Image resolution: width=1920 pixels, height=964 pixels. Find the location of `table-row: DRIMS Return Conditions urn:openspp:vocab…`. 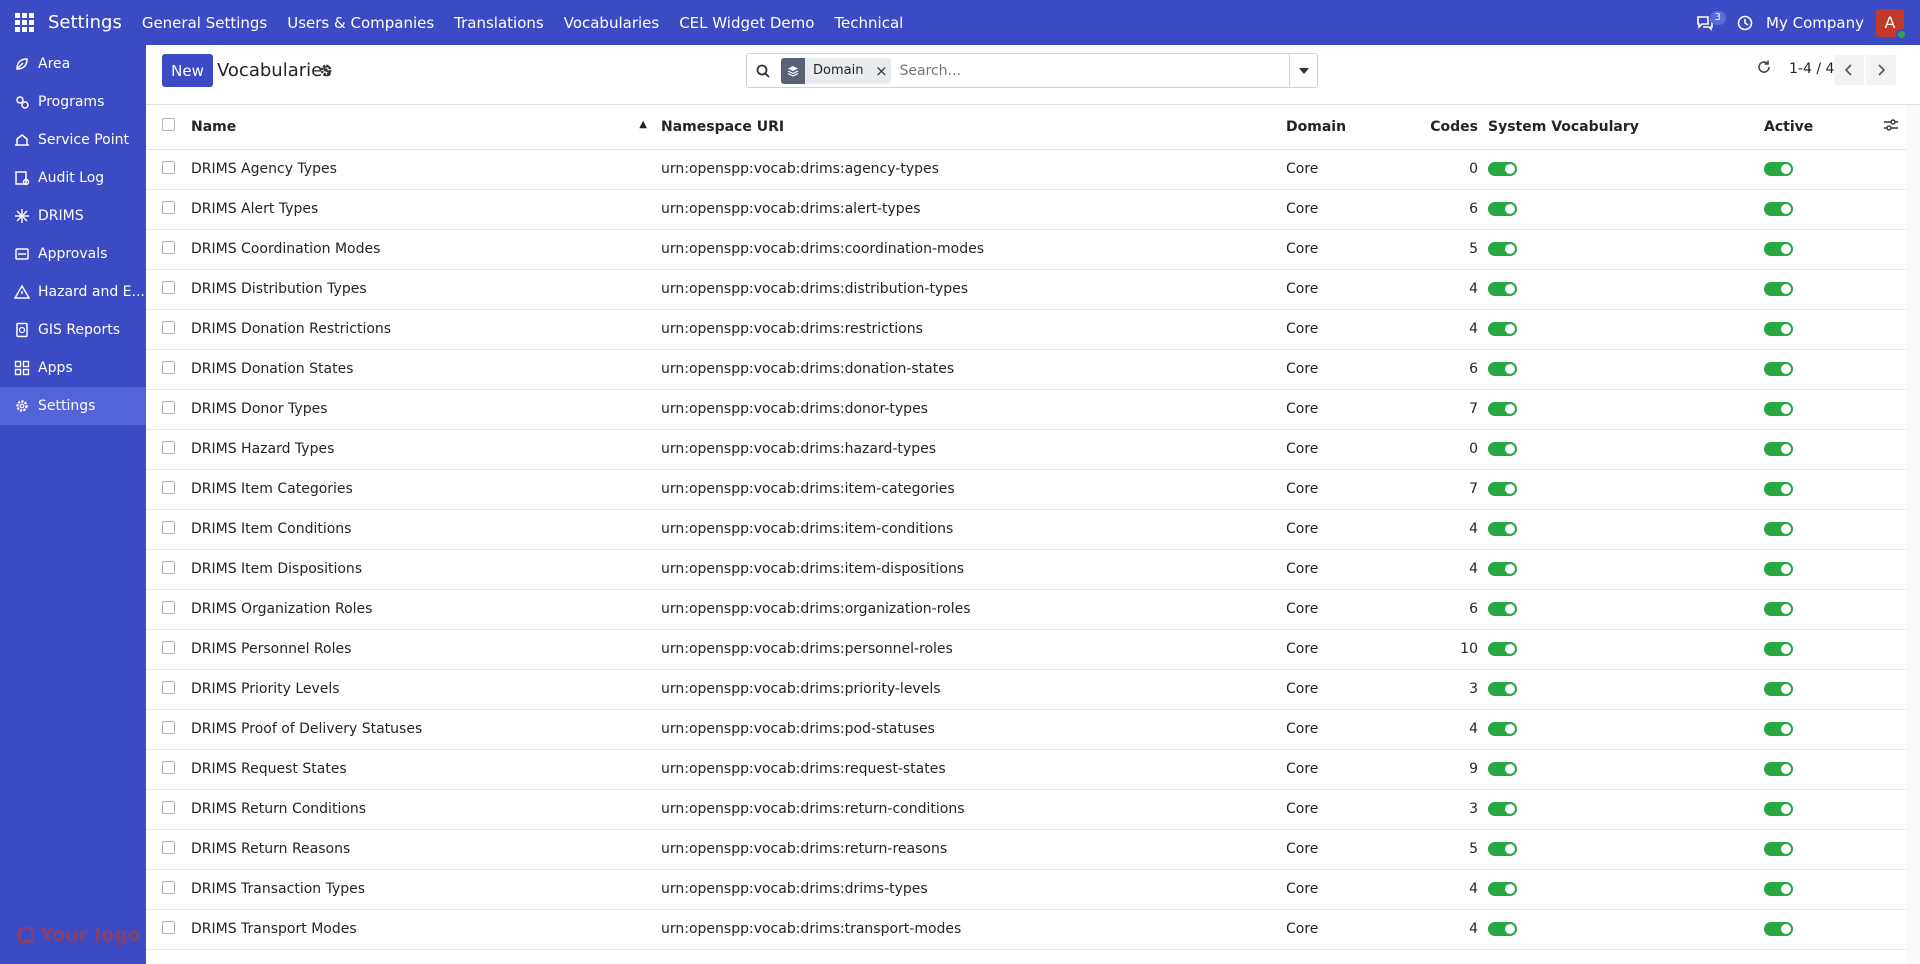

table-row: DRIMS Return Conditions urn:openspp:vocab… is located at coordinates (1026, 809).